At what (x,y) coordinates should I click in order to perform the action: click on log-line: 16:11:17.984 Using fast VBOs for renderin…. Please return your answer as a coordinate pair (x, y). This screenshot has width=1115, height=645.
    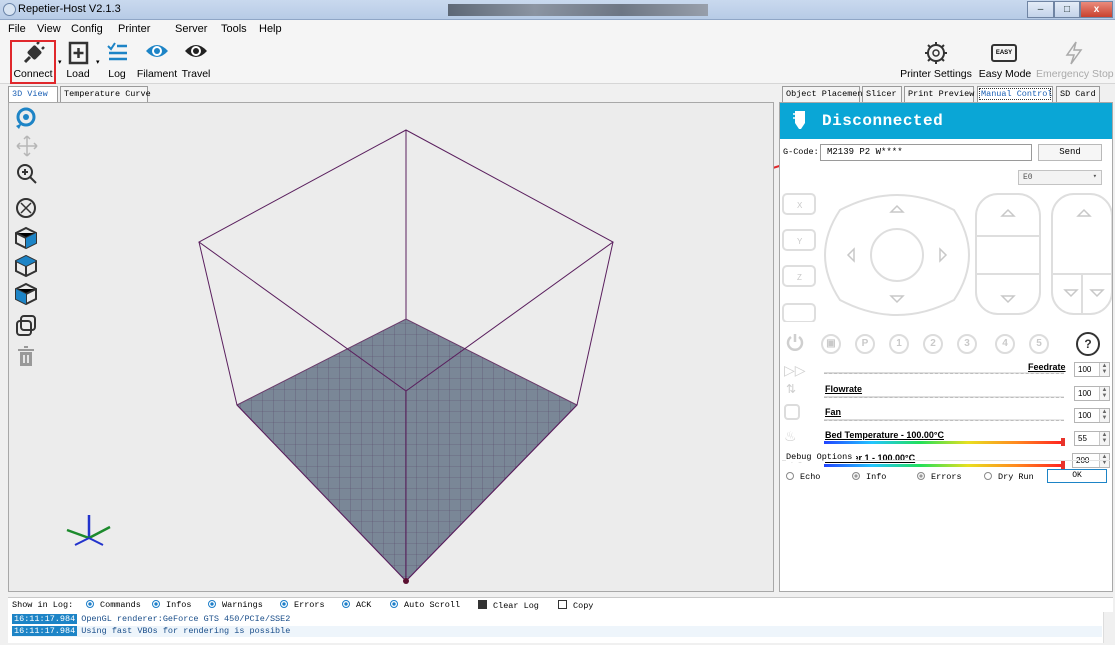
    Looking at the image, I should click on (557, 631).